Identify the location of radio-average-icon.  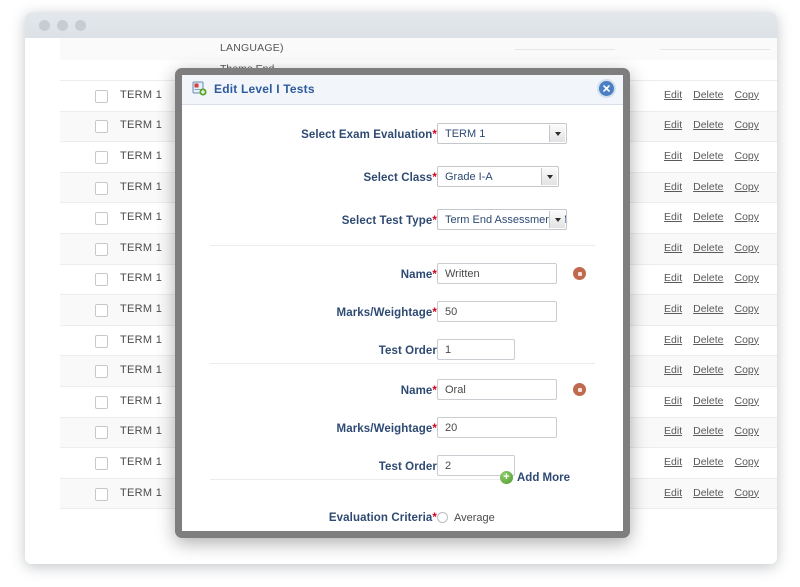
(442, 517).